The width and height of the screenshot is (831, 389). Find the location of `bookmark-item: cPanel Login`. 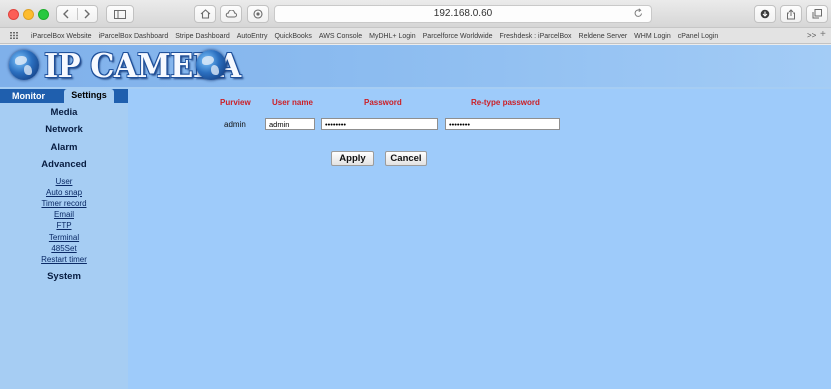

bookmark-item: cPanel Login is located at coordinates (698, 36).